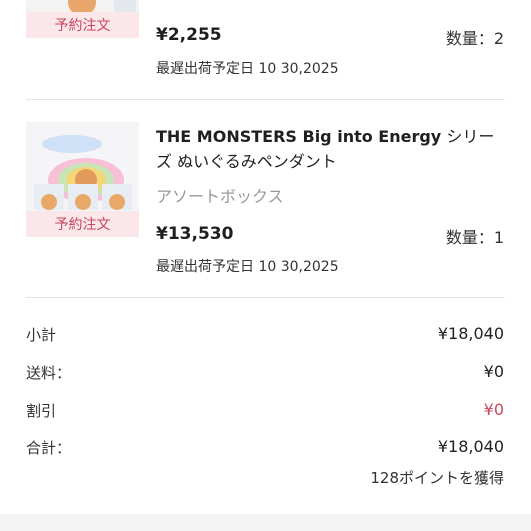  I want to click on total-value: ¥18,040, so click(470, 446).